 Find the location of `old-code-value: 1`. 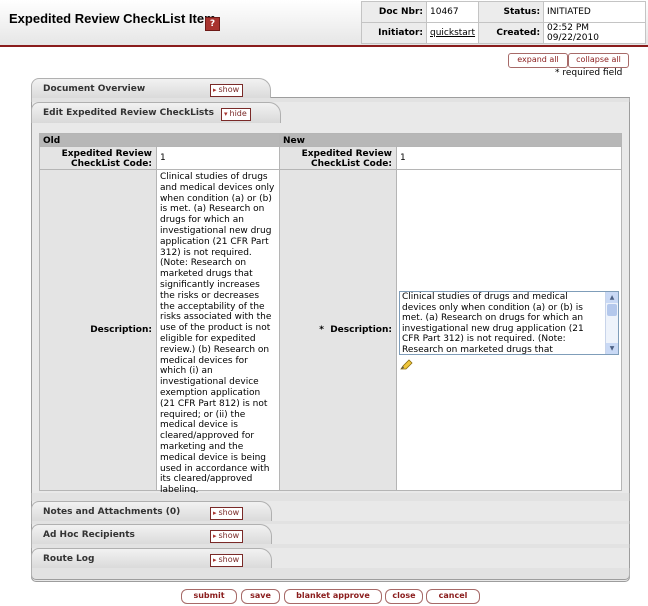

old-code-value: 1 is located at coordinates (218, 158).